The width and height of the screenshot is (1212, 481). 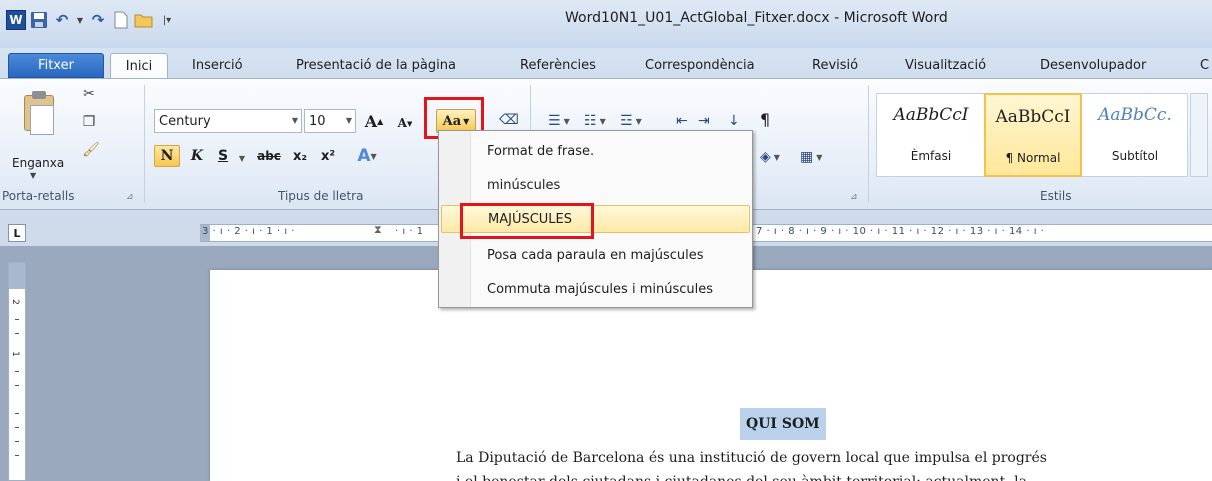 I want to click on highlight-box-uppercase, so click(x=527, y=221).